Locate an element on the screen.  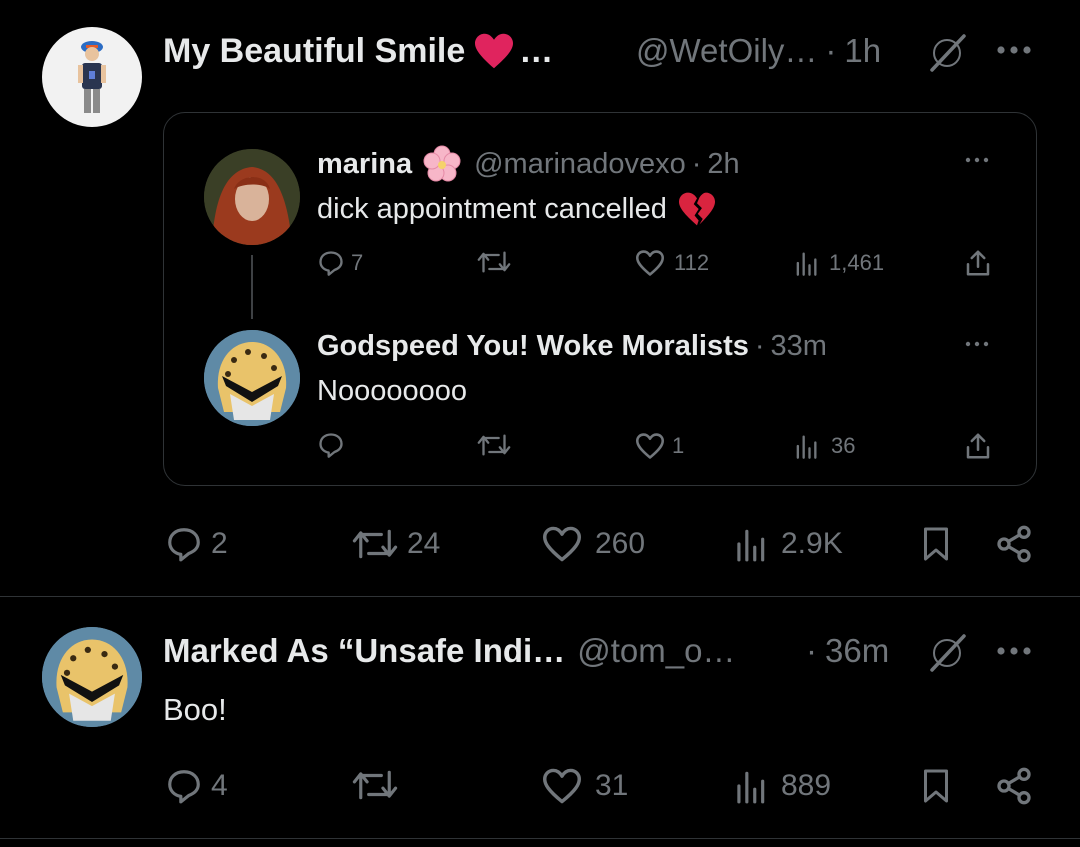
like-count: 112 is located at coordinates (692, 262).